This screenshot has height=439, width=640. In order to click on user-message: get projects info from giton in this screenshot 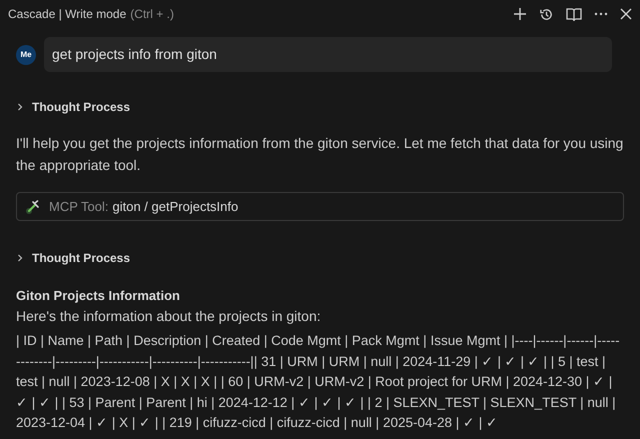, I will do `click(328, 54)`.